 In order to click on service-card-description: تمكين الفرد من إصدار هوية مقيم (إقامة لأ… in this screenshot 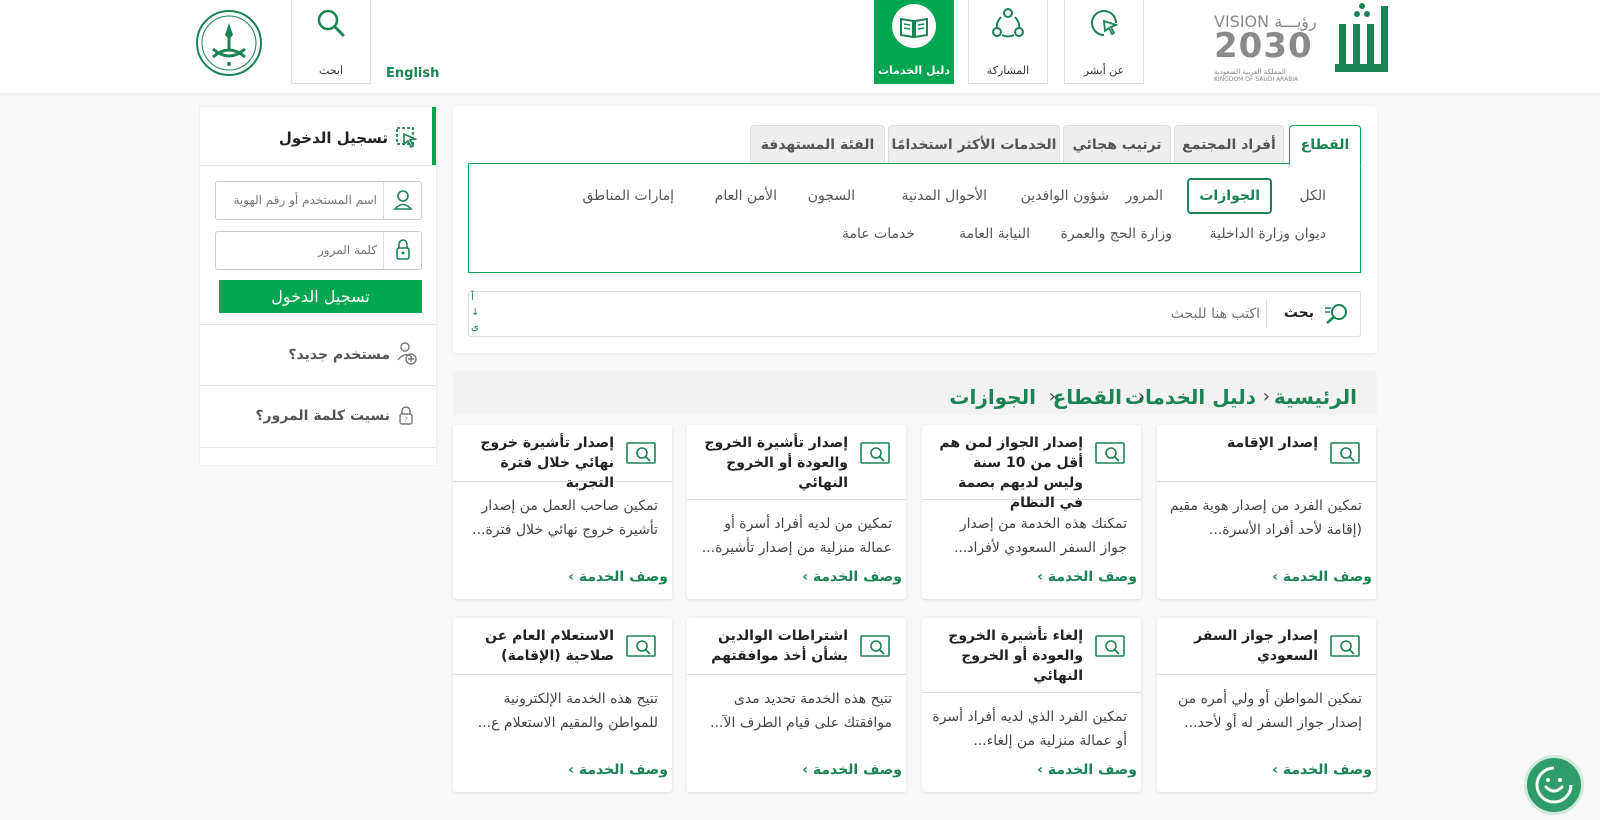, I will do `click(1265, 518)`.